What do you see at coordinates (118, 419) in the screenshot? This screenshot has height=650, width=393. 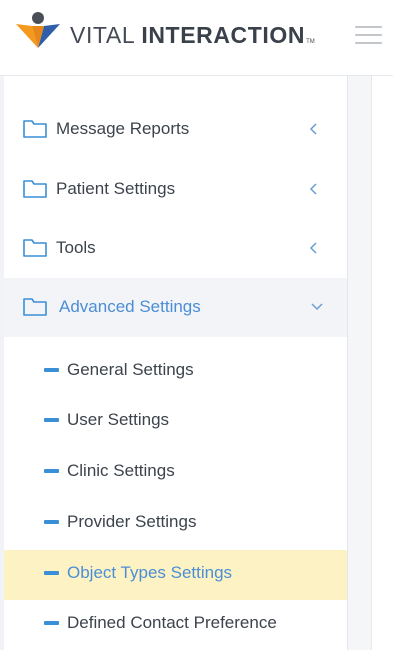 I see `submenu-item-label: User Settings` at bounding box center [118, 419].